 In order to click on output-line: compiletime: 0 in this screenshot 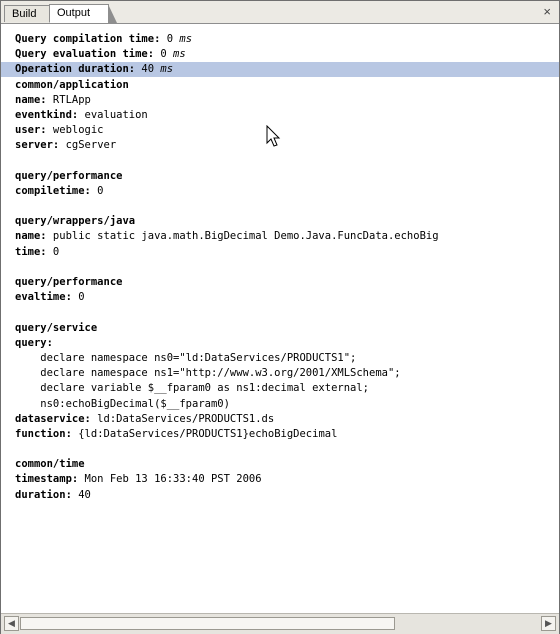, I will do `click(287, 191)`.